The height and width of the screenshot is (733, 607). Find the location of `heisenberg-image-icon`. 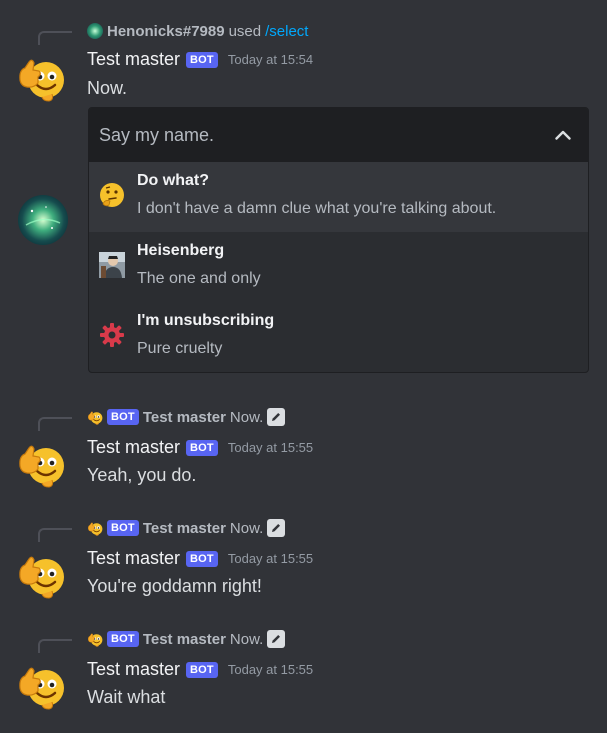

heisenberg-image-icon is located at coordinates (112, 265).